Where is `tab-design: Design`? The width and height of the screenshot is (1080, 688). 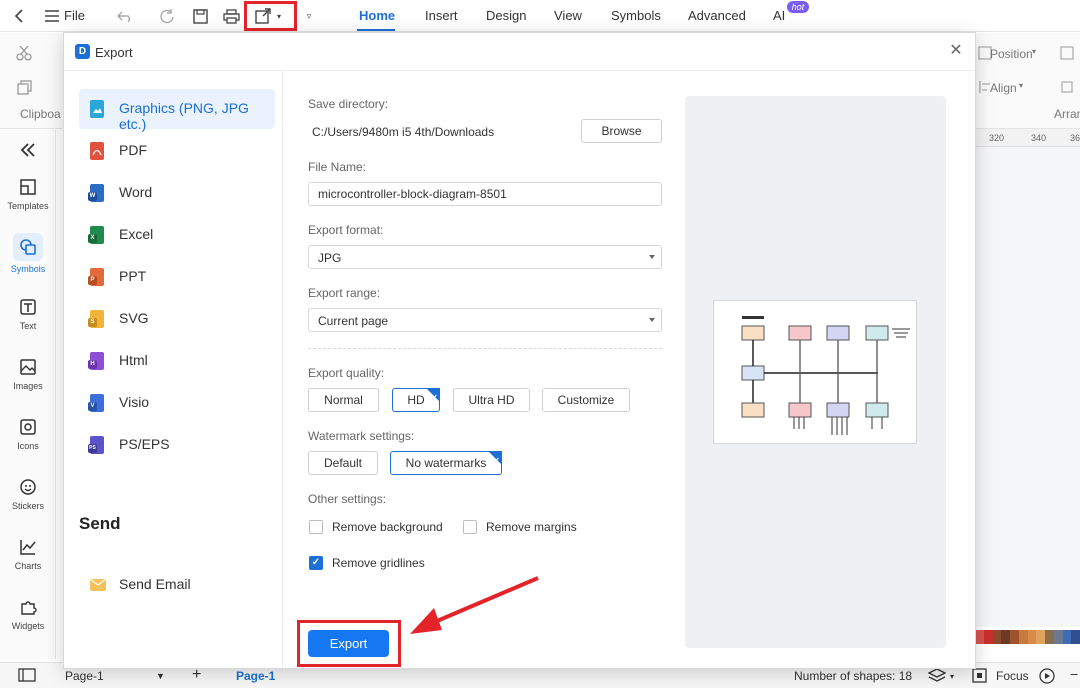
tab-design: Design is located at coordinates (506, 15).